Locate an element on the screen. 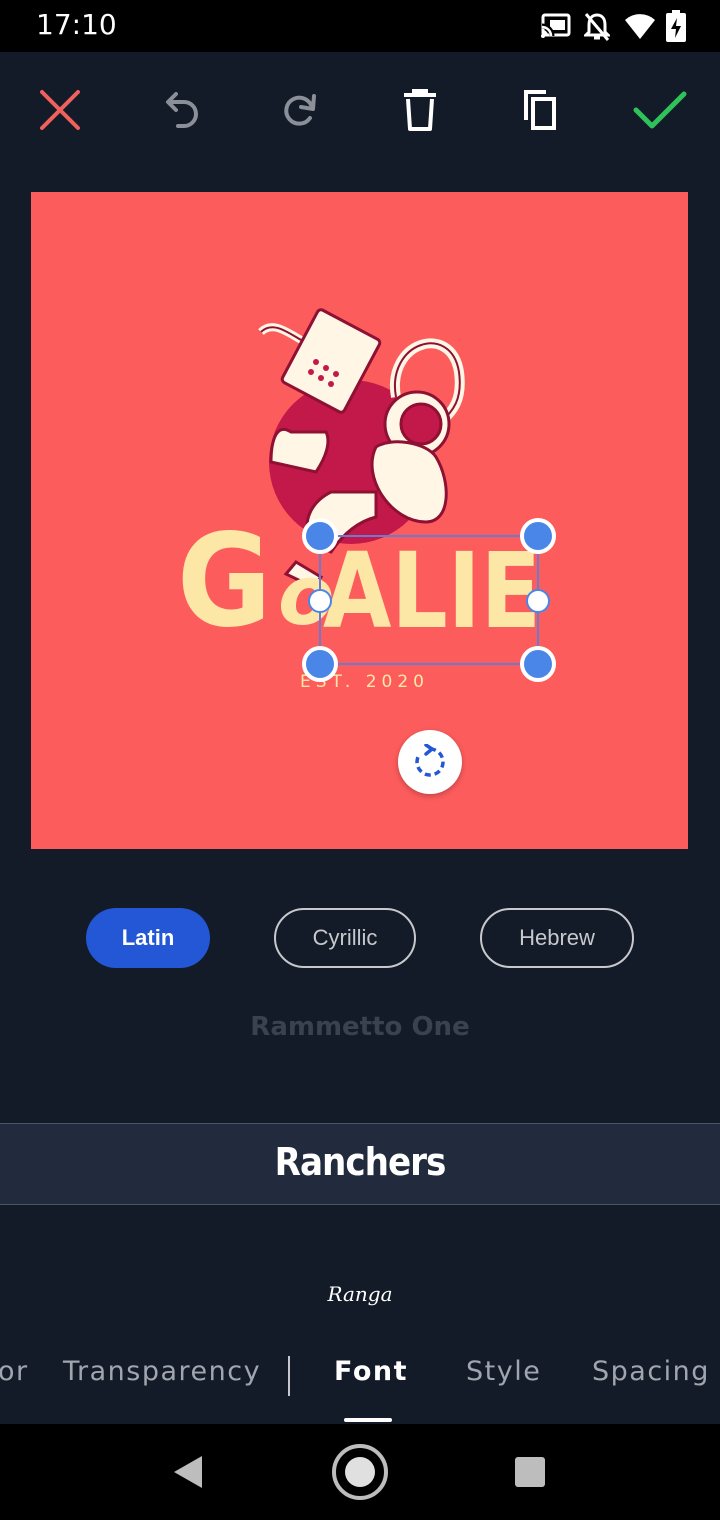 The image size is (720, 1520). script-chip-cyrillic: Cyrillic is located at coordinates (345, 938).